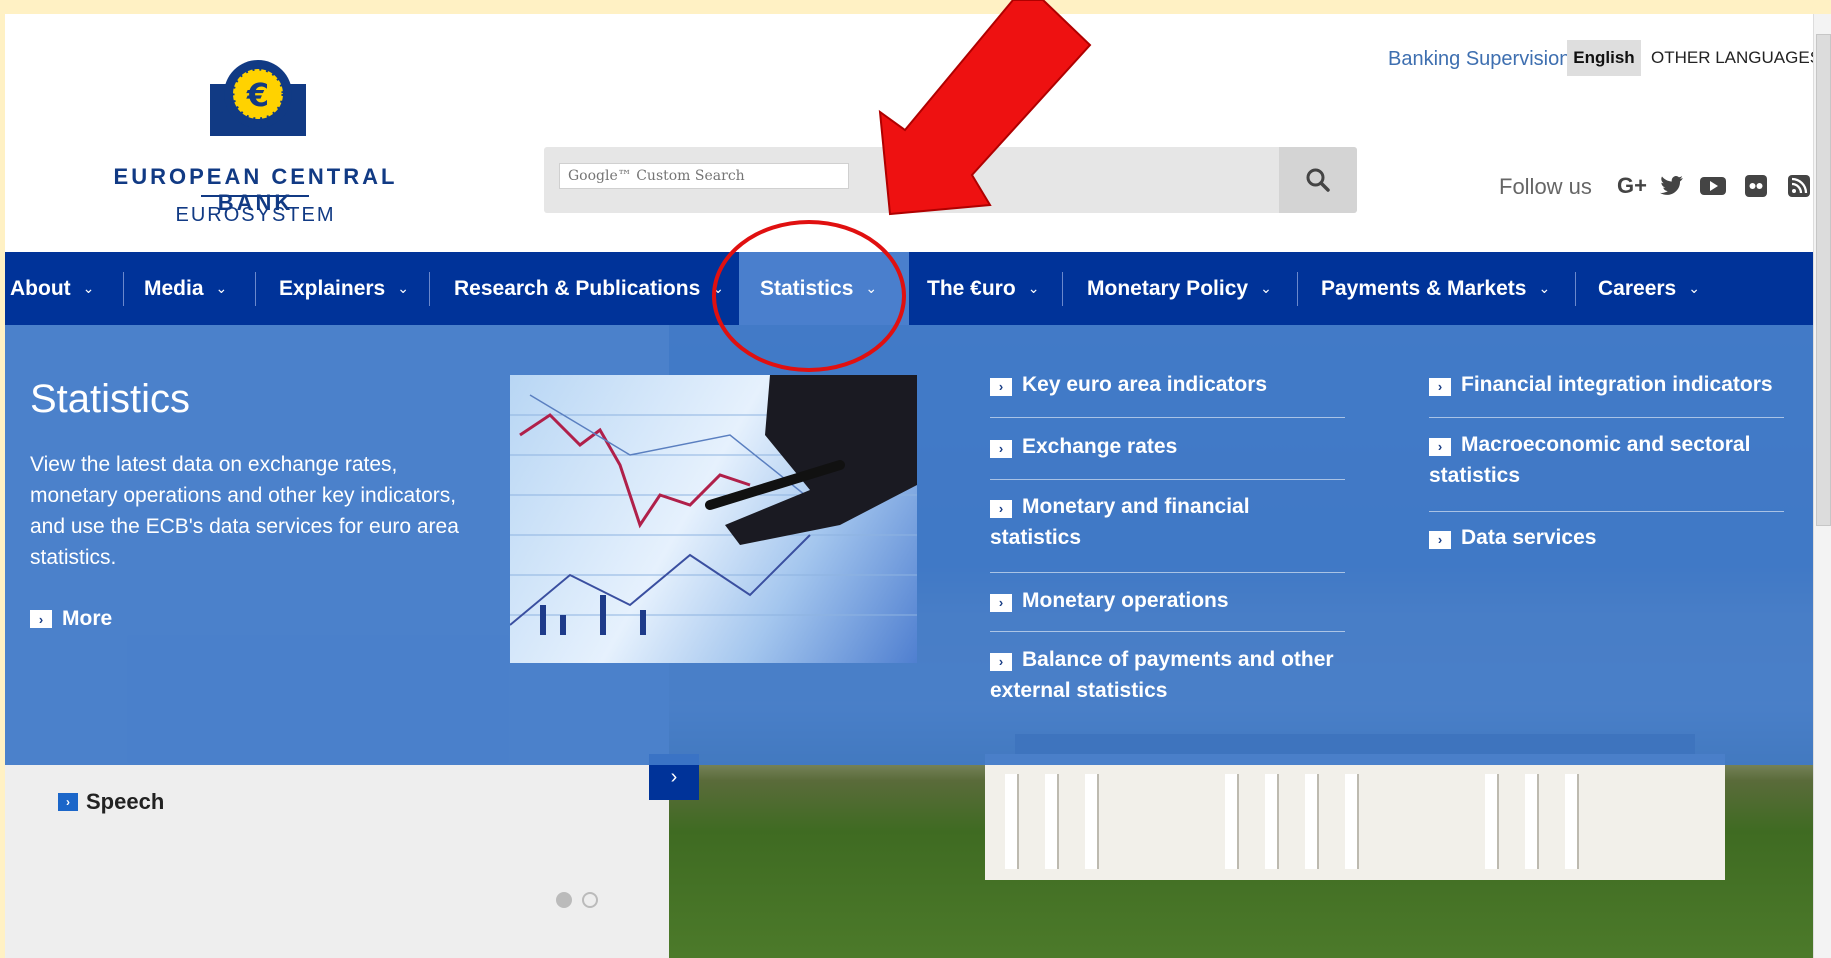 The height and width of the screenshot is (958, 1831). I want to click on search-button, so click(1318, 180).